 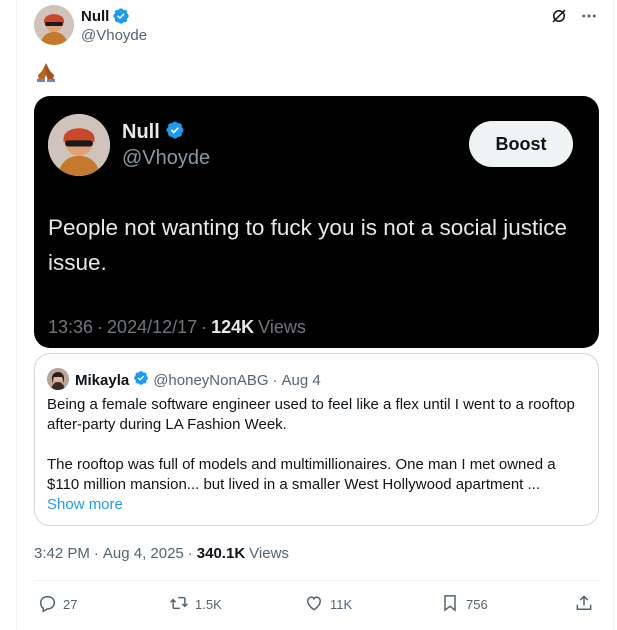 I want to click on author-name-row: Null, so click(x=105, y=16).